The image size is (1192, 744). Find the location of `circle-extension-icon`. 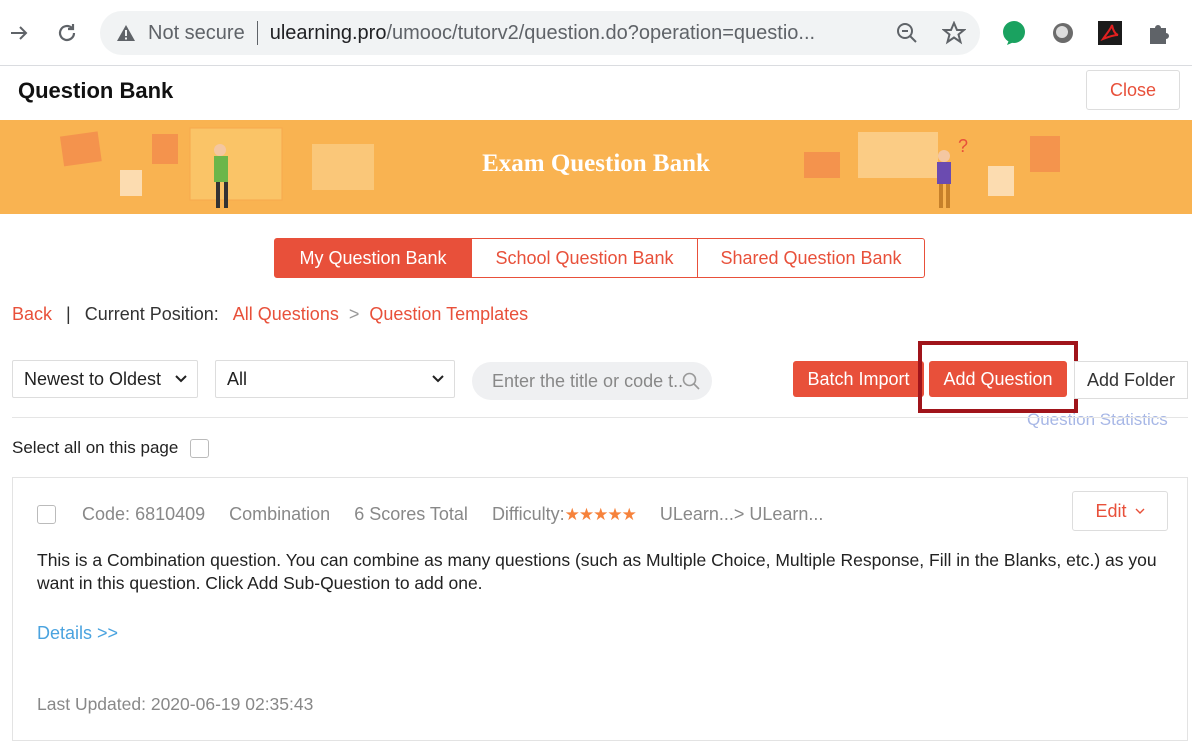

circle-extension-icon is located at coordinates (1063, 33).